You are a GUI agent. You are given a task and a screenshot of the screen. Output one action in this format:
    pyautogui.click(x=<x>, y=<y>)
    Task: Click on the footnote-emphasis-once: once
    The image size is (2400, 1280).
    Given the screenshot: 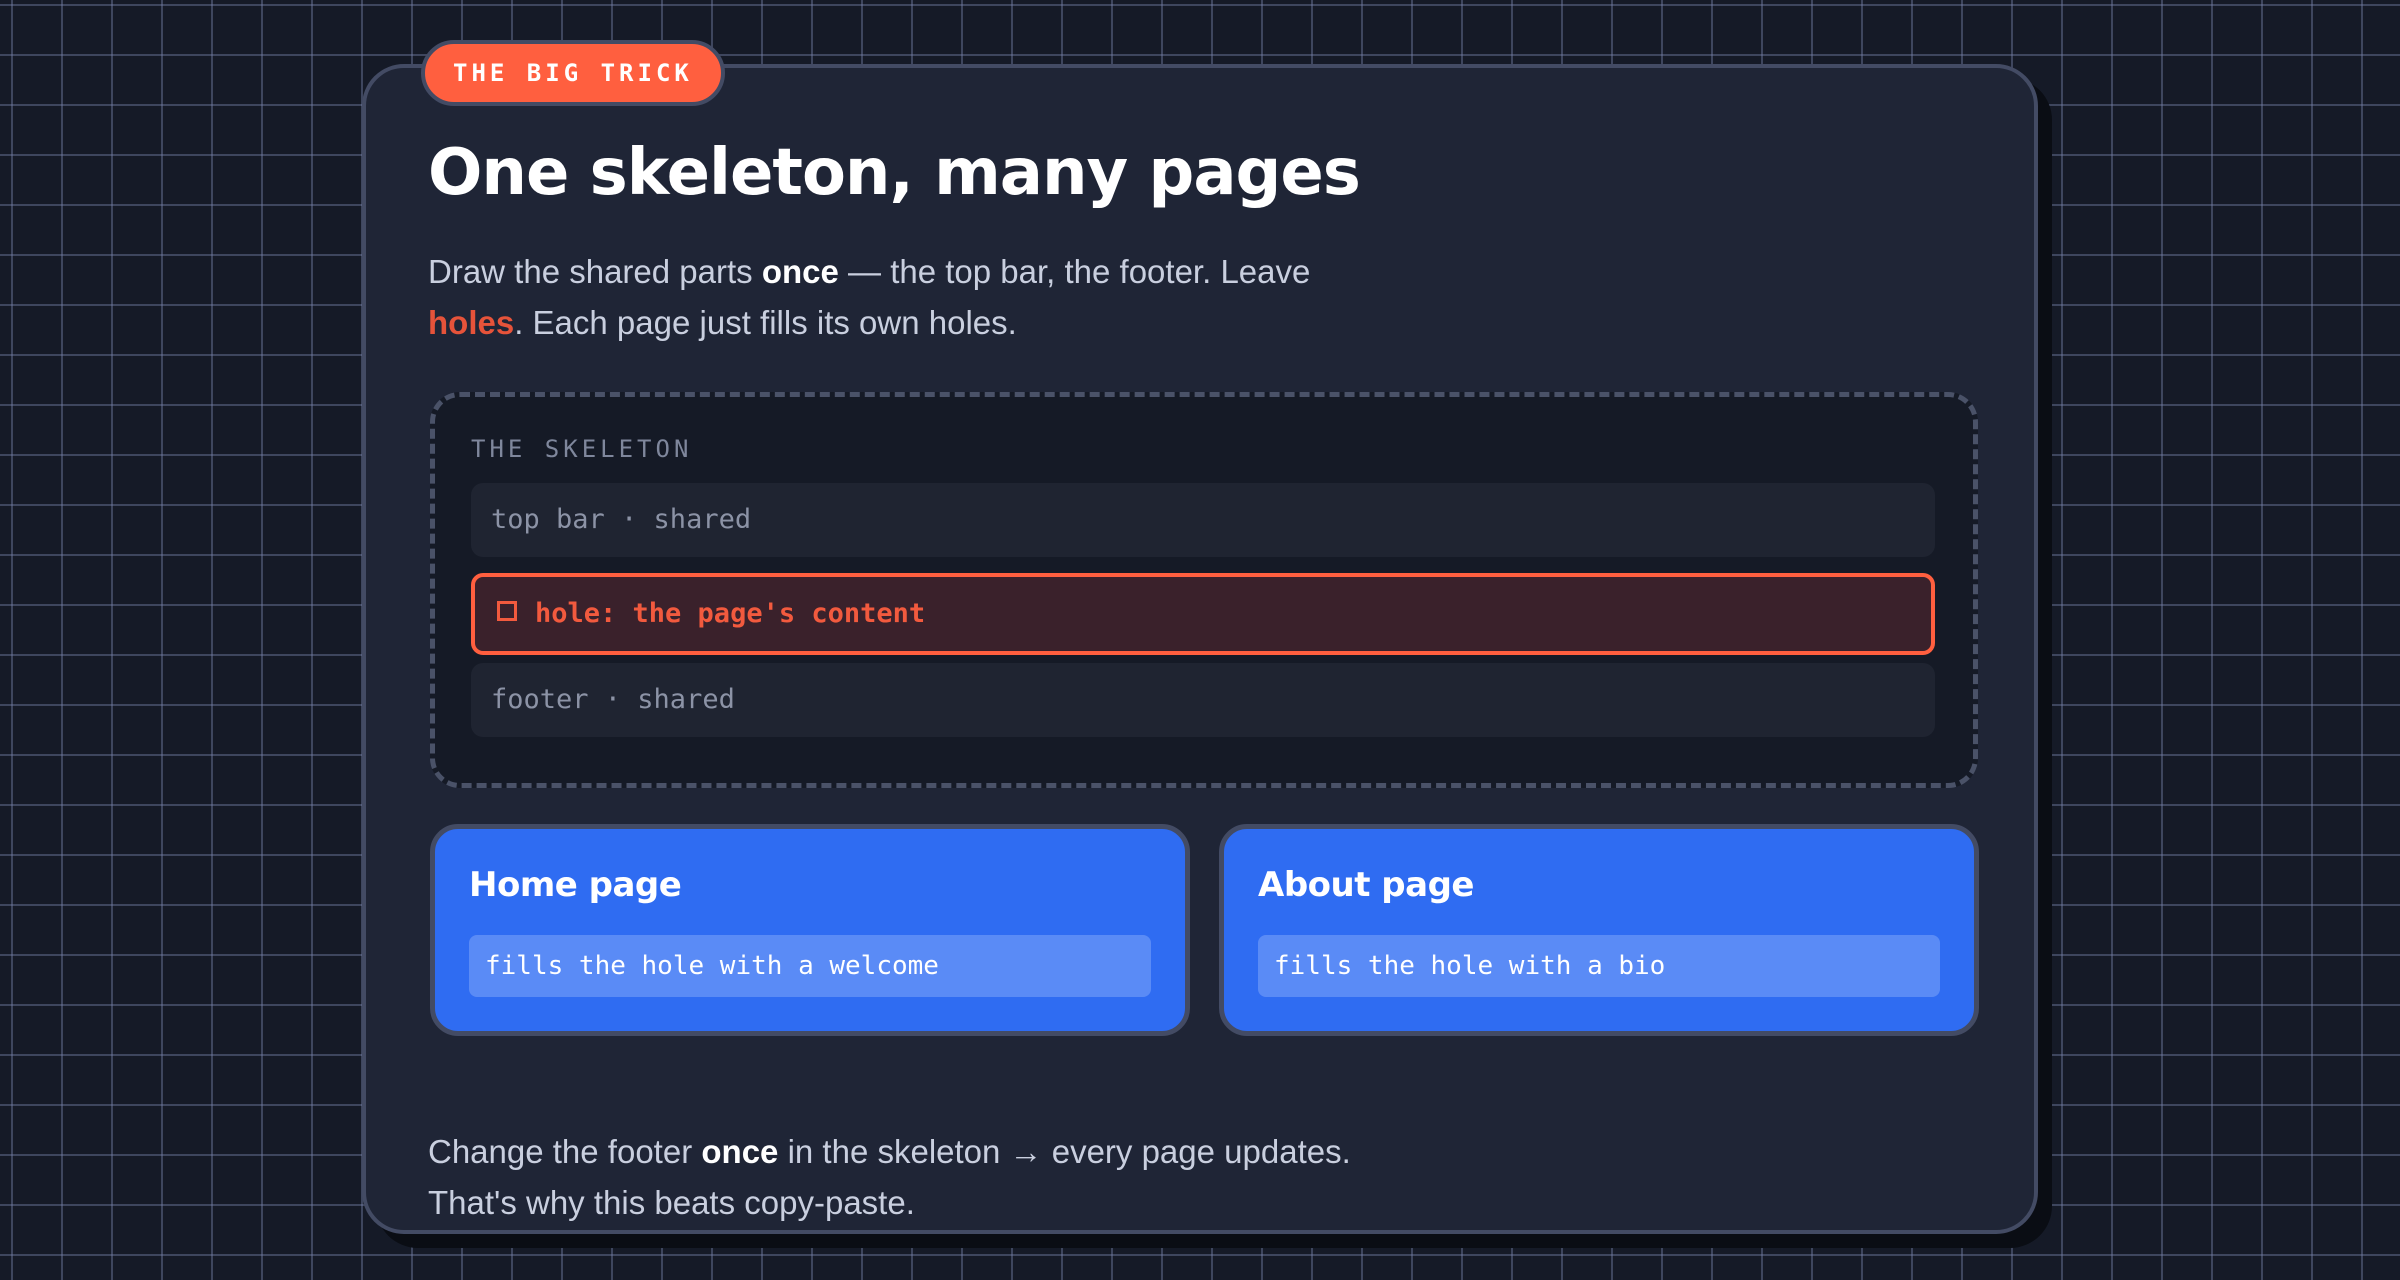 What is the action you would take?
    pyautogui.click(x=740, y=1151)
    